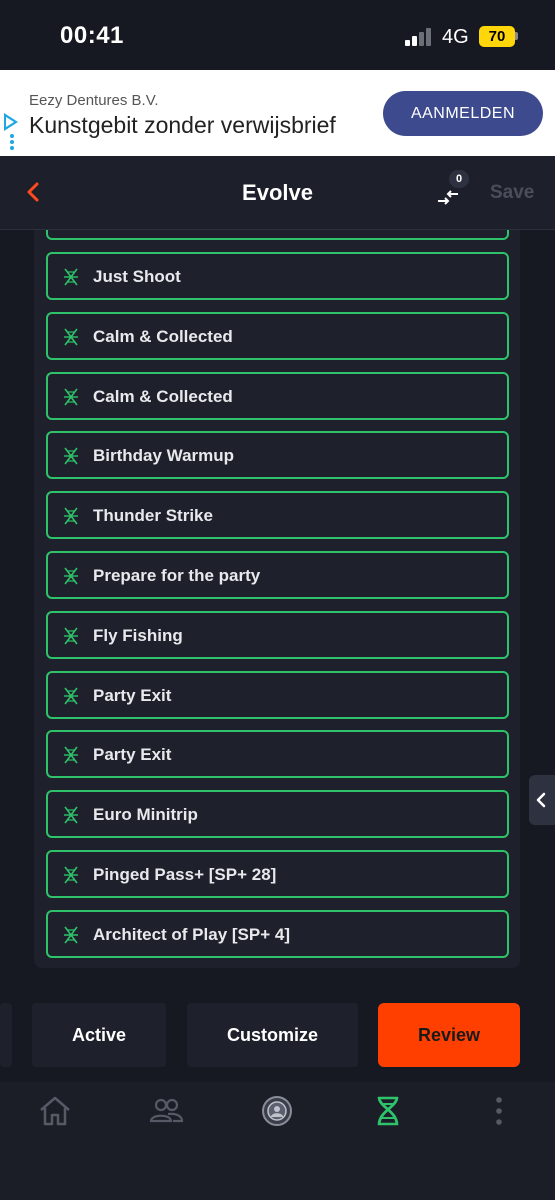 This screenshot has height=1200, width=555. What do you see at coordinates (277, 575) in the screenshot?
I see `list-item: Prepare for the party` at bounding box center [277, 575].